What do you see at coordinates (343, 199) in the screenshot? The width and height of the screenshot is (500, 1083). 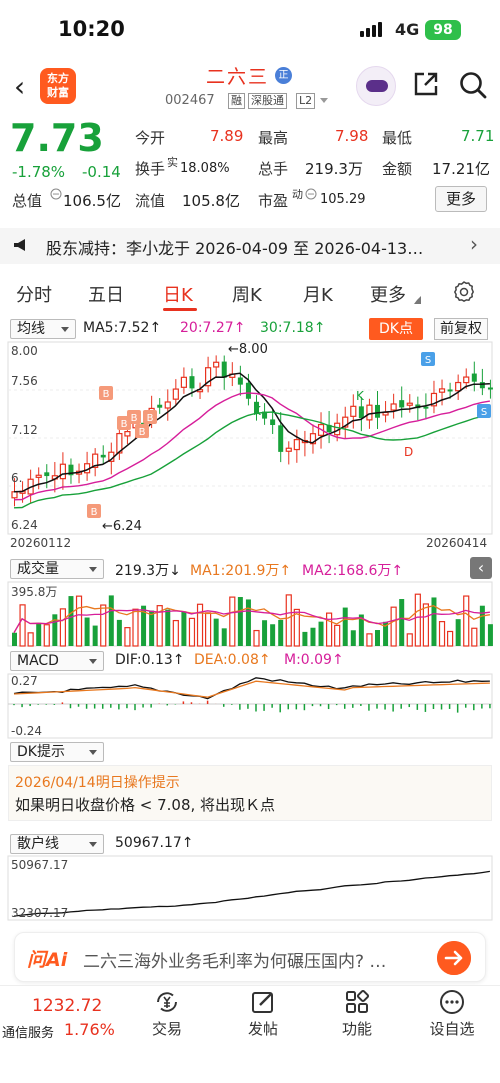 I see `pe-value: 105.29` at bounding box center [343, 199].